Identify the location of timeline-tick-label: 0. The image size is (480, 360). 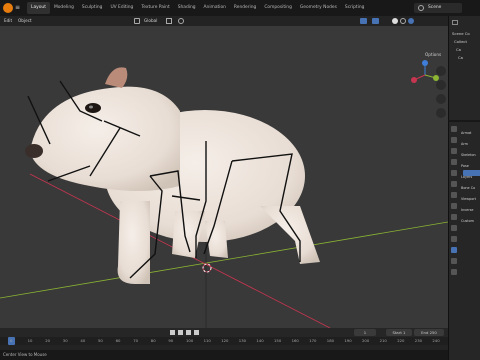
(11, 340).